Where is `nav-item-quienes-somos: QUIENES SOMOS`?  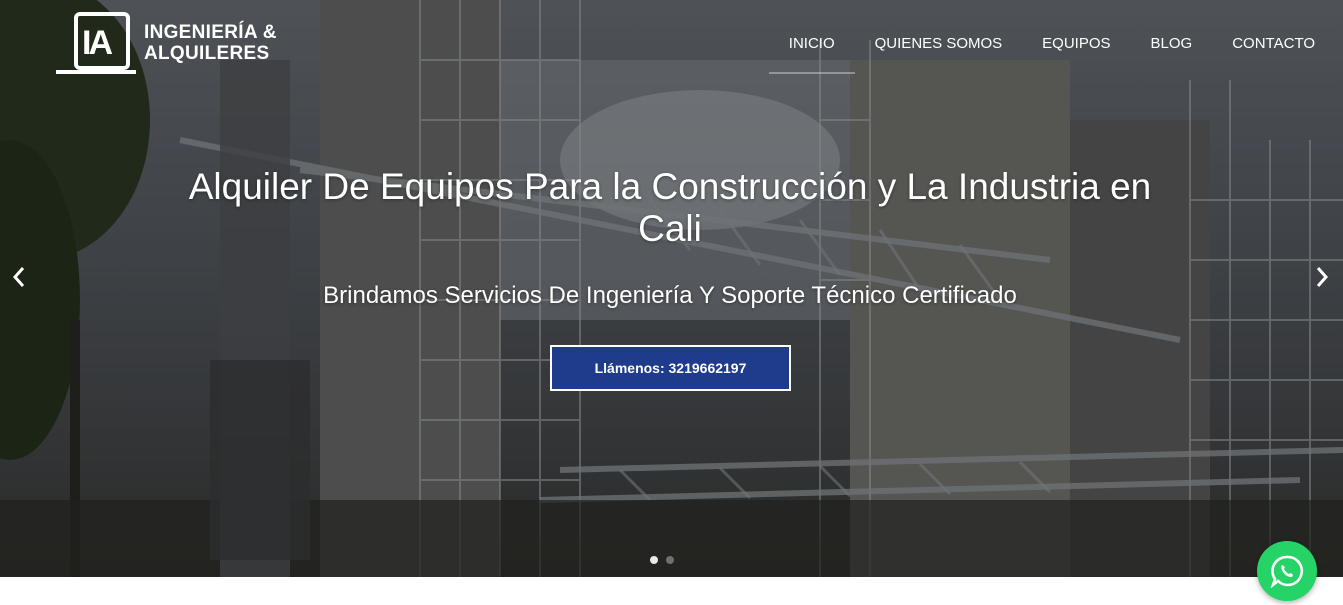
nav-item-quienes-somos: QUIENES SOMOS is located at coordinates (939, 49).